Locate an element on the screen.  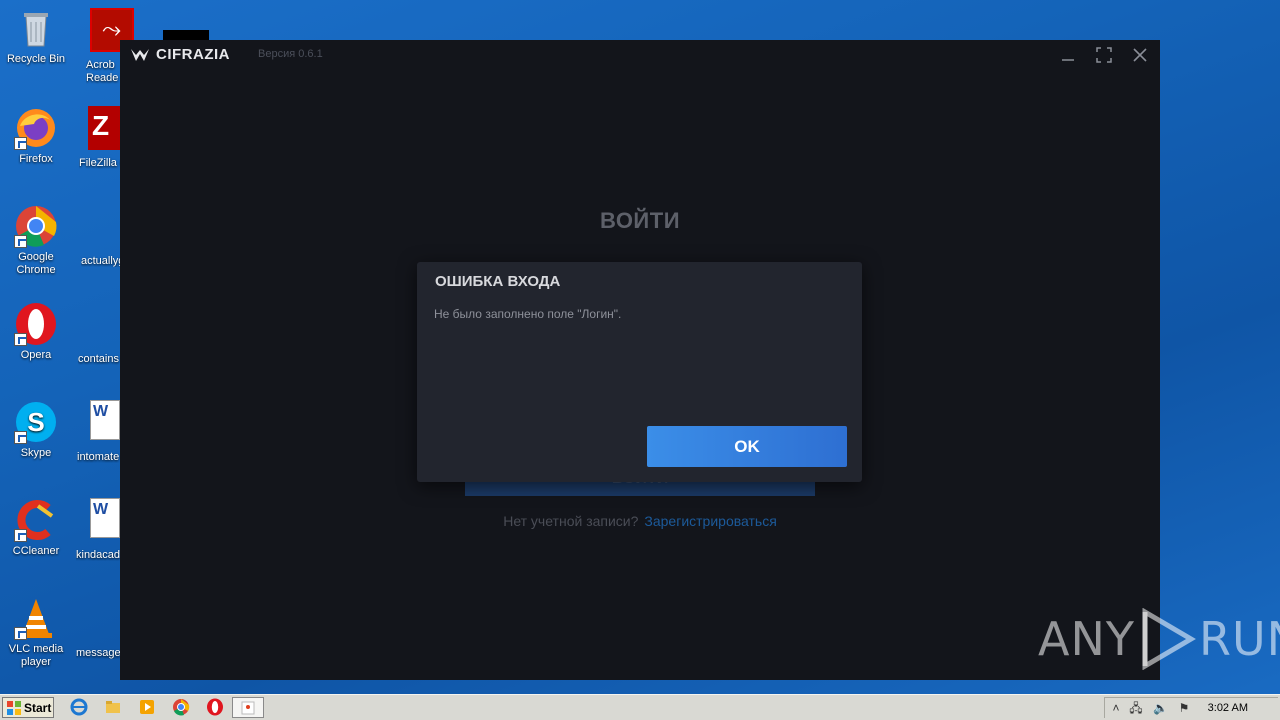
desktop-icon-filezilla: Z is located at coordinates (105, 128).